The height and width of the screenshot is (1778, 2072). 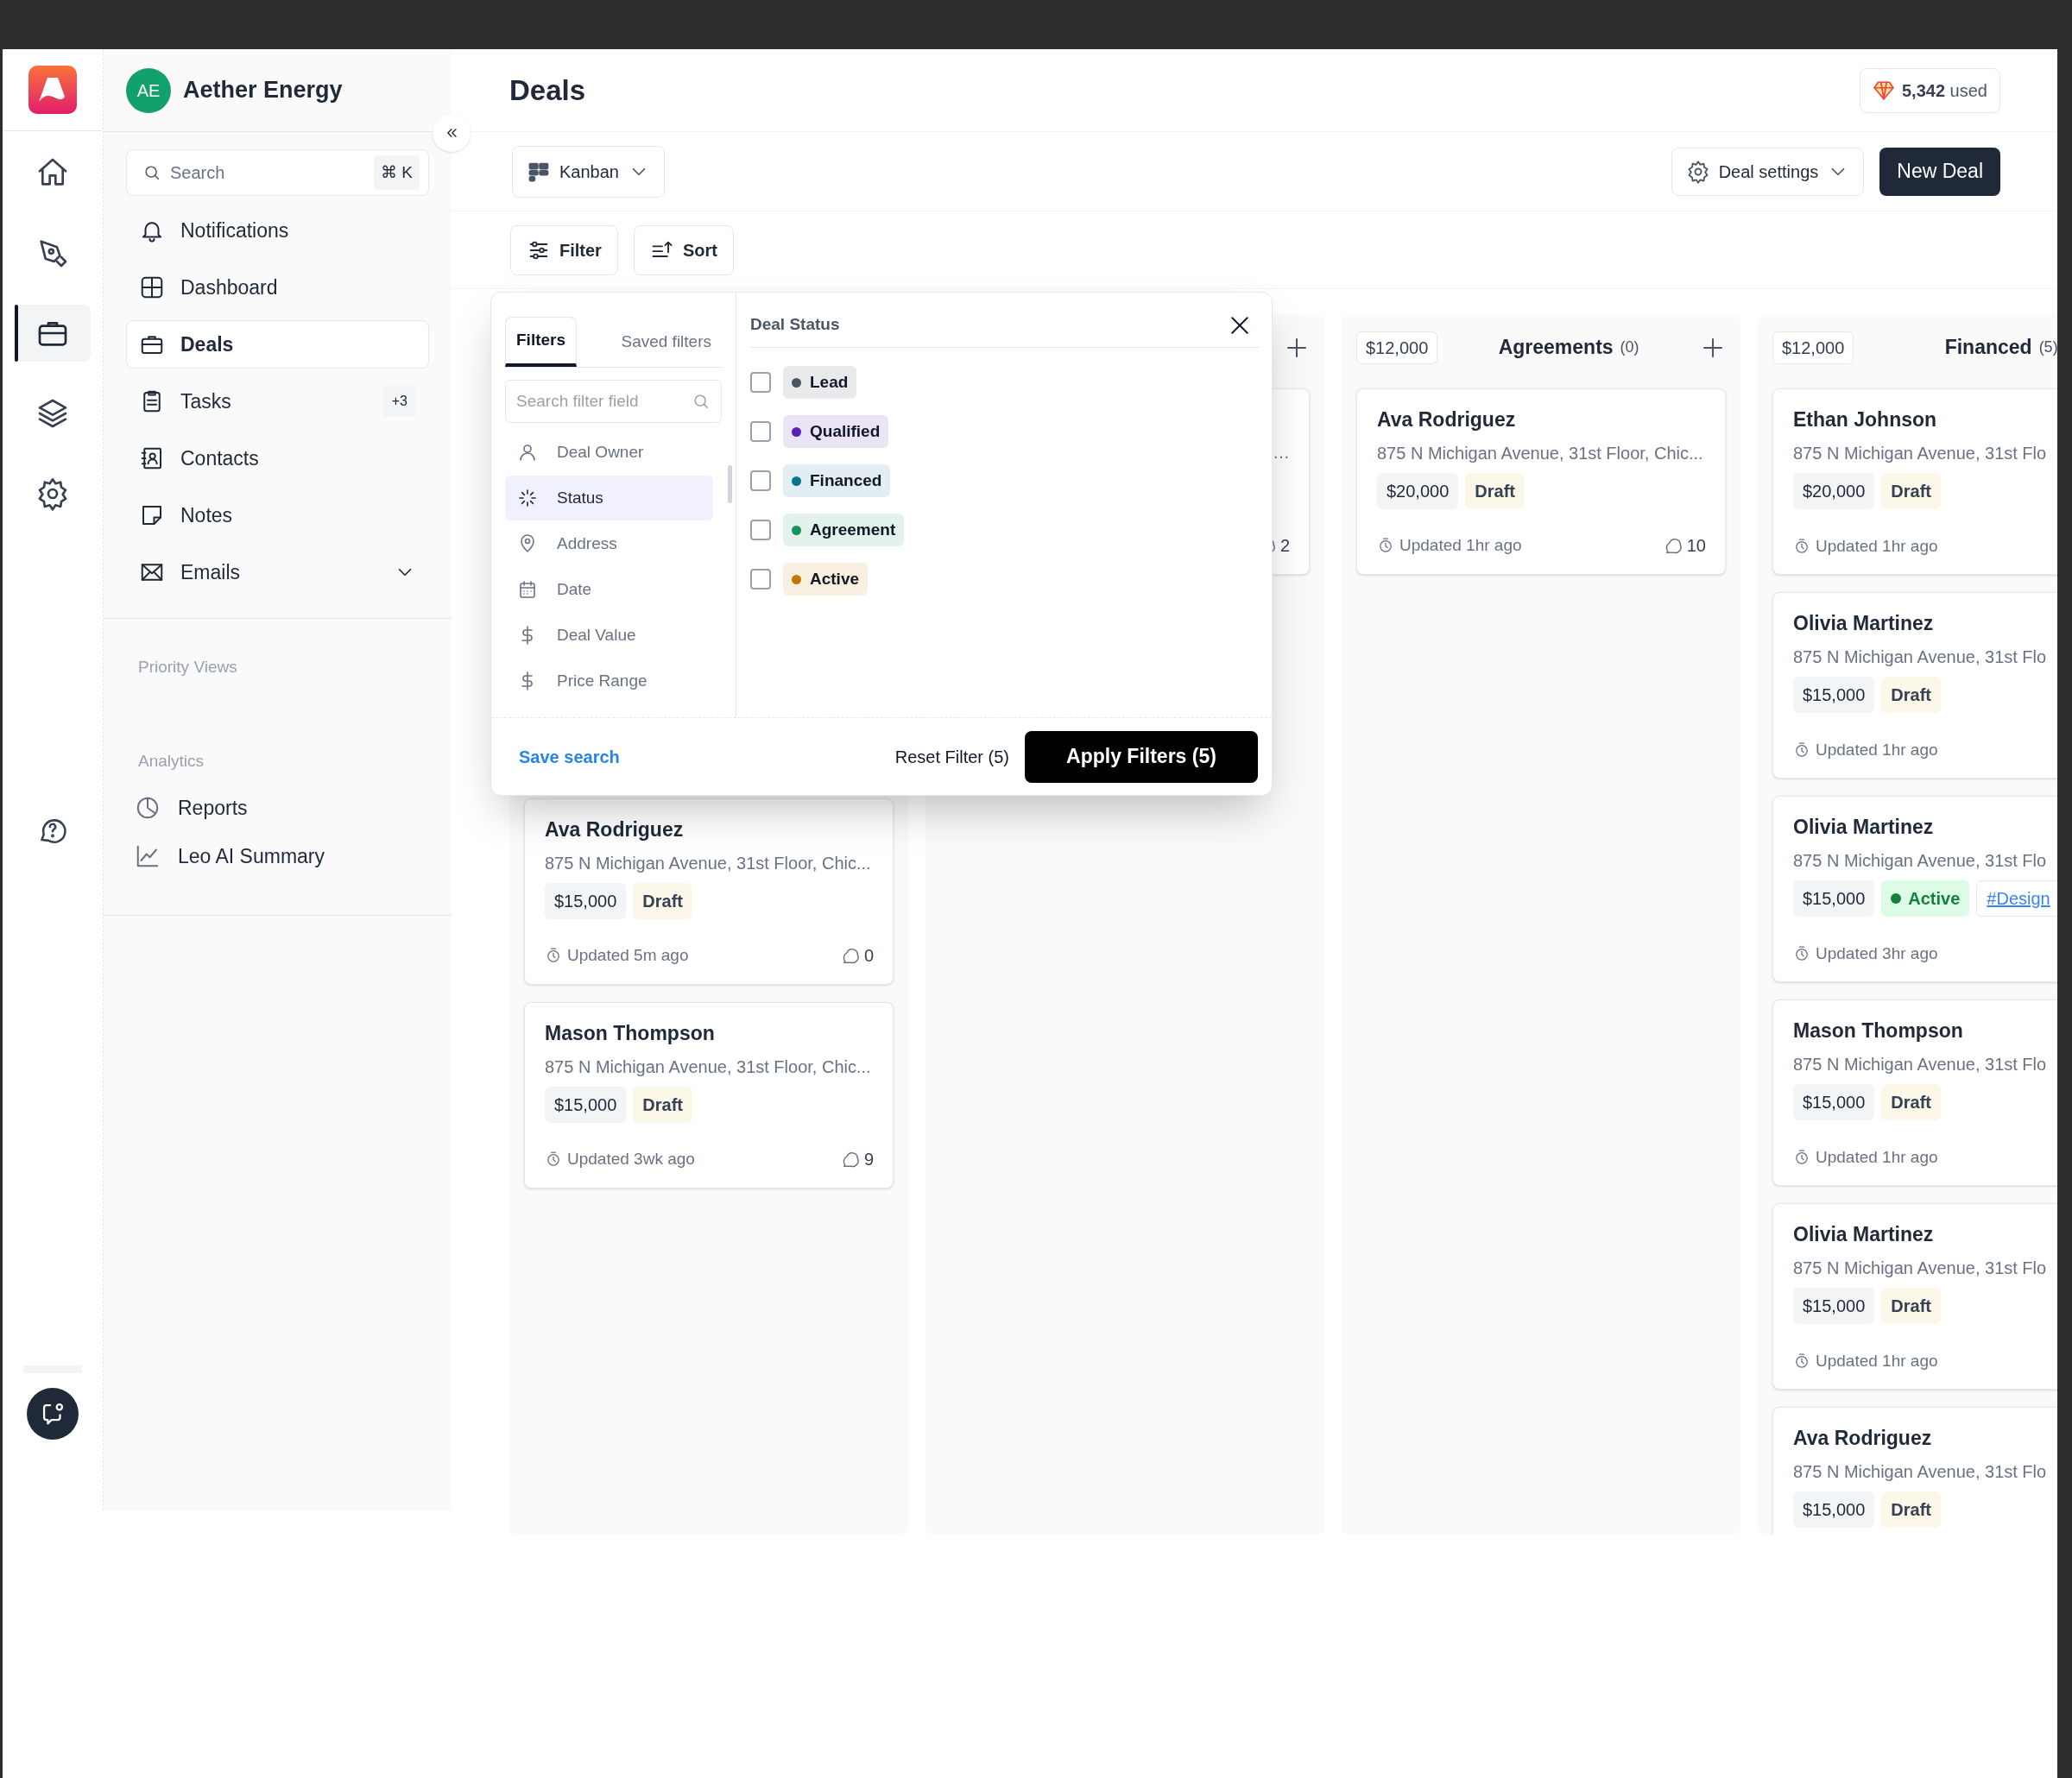 I want to click on filter-field: Price Range, so click(x=609, y=681).